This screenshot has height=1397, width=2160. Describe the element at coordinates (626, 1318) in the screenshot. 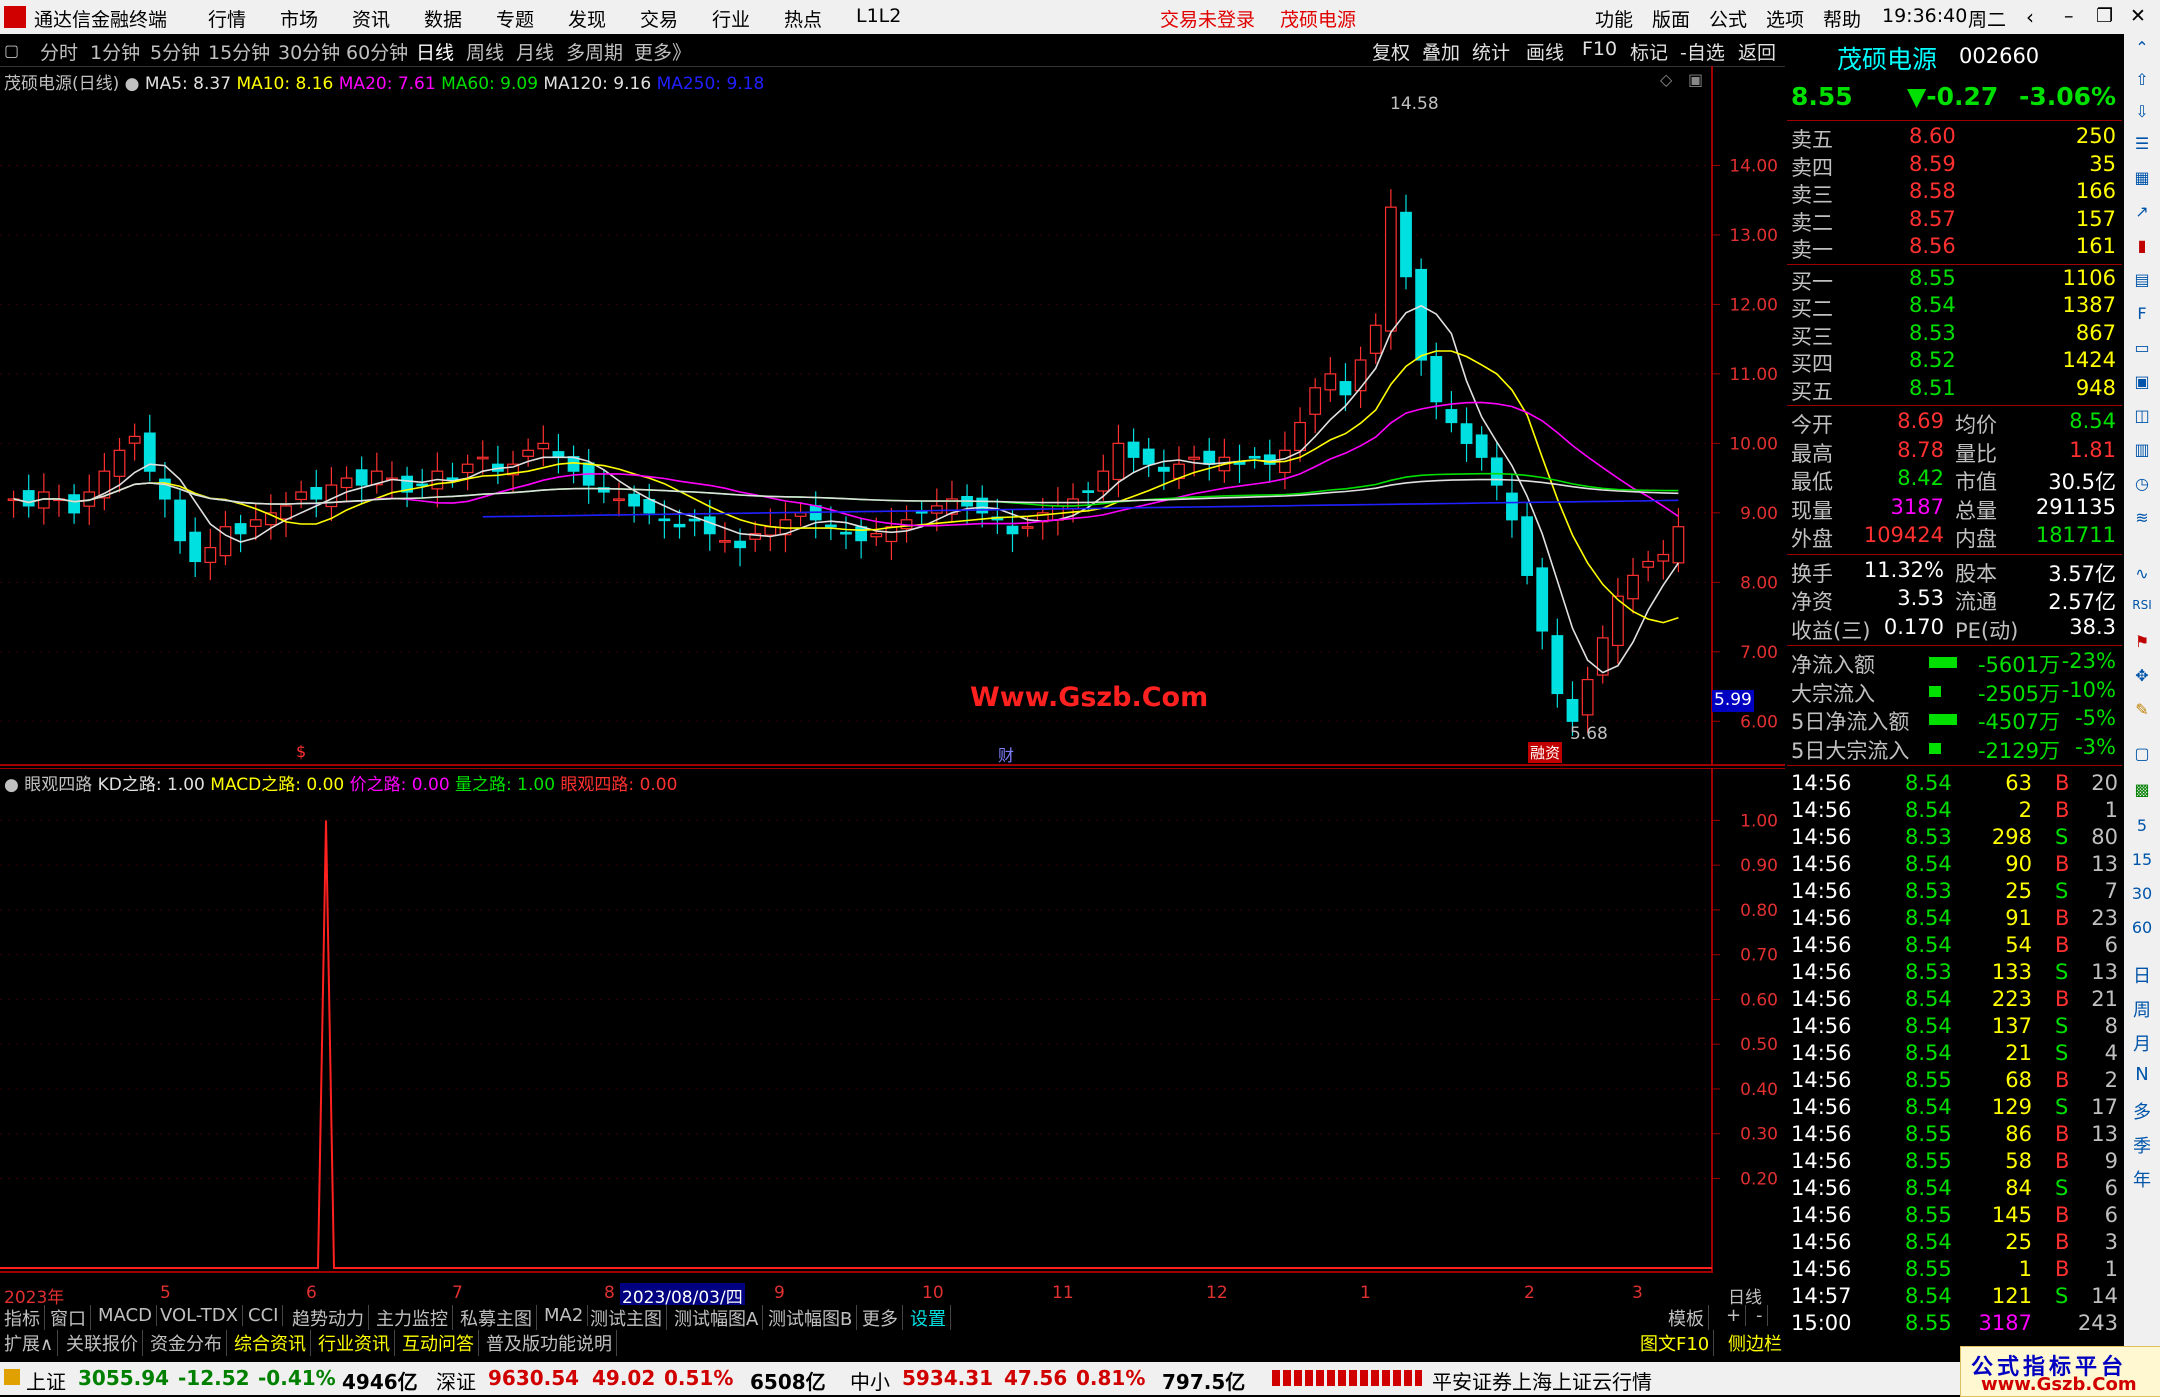

I see `tab-test-main: 测试主图` at that location.